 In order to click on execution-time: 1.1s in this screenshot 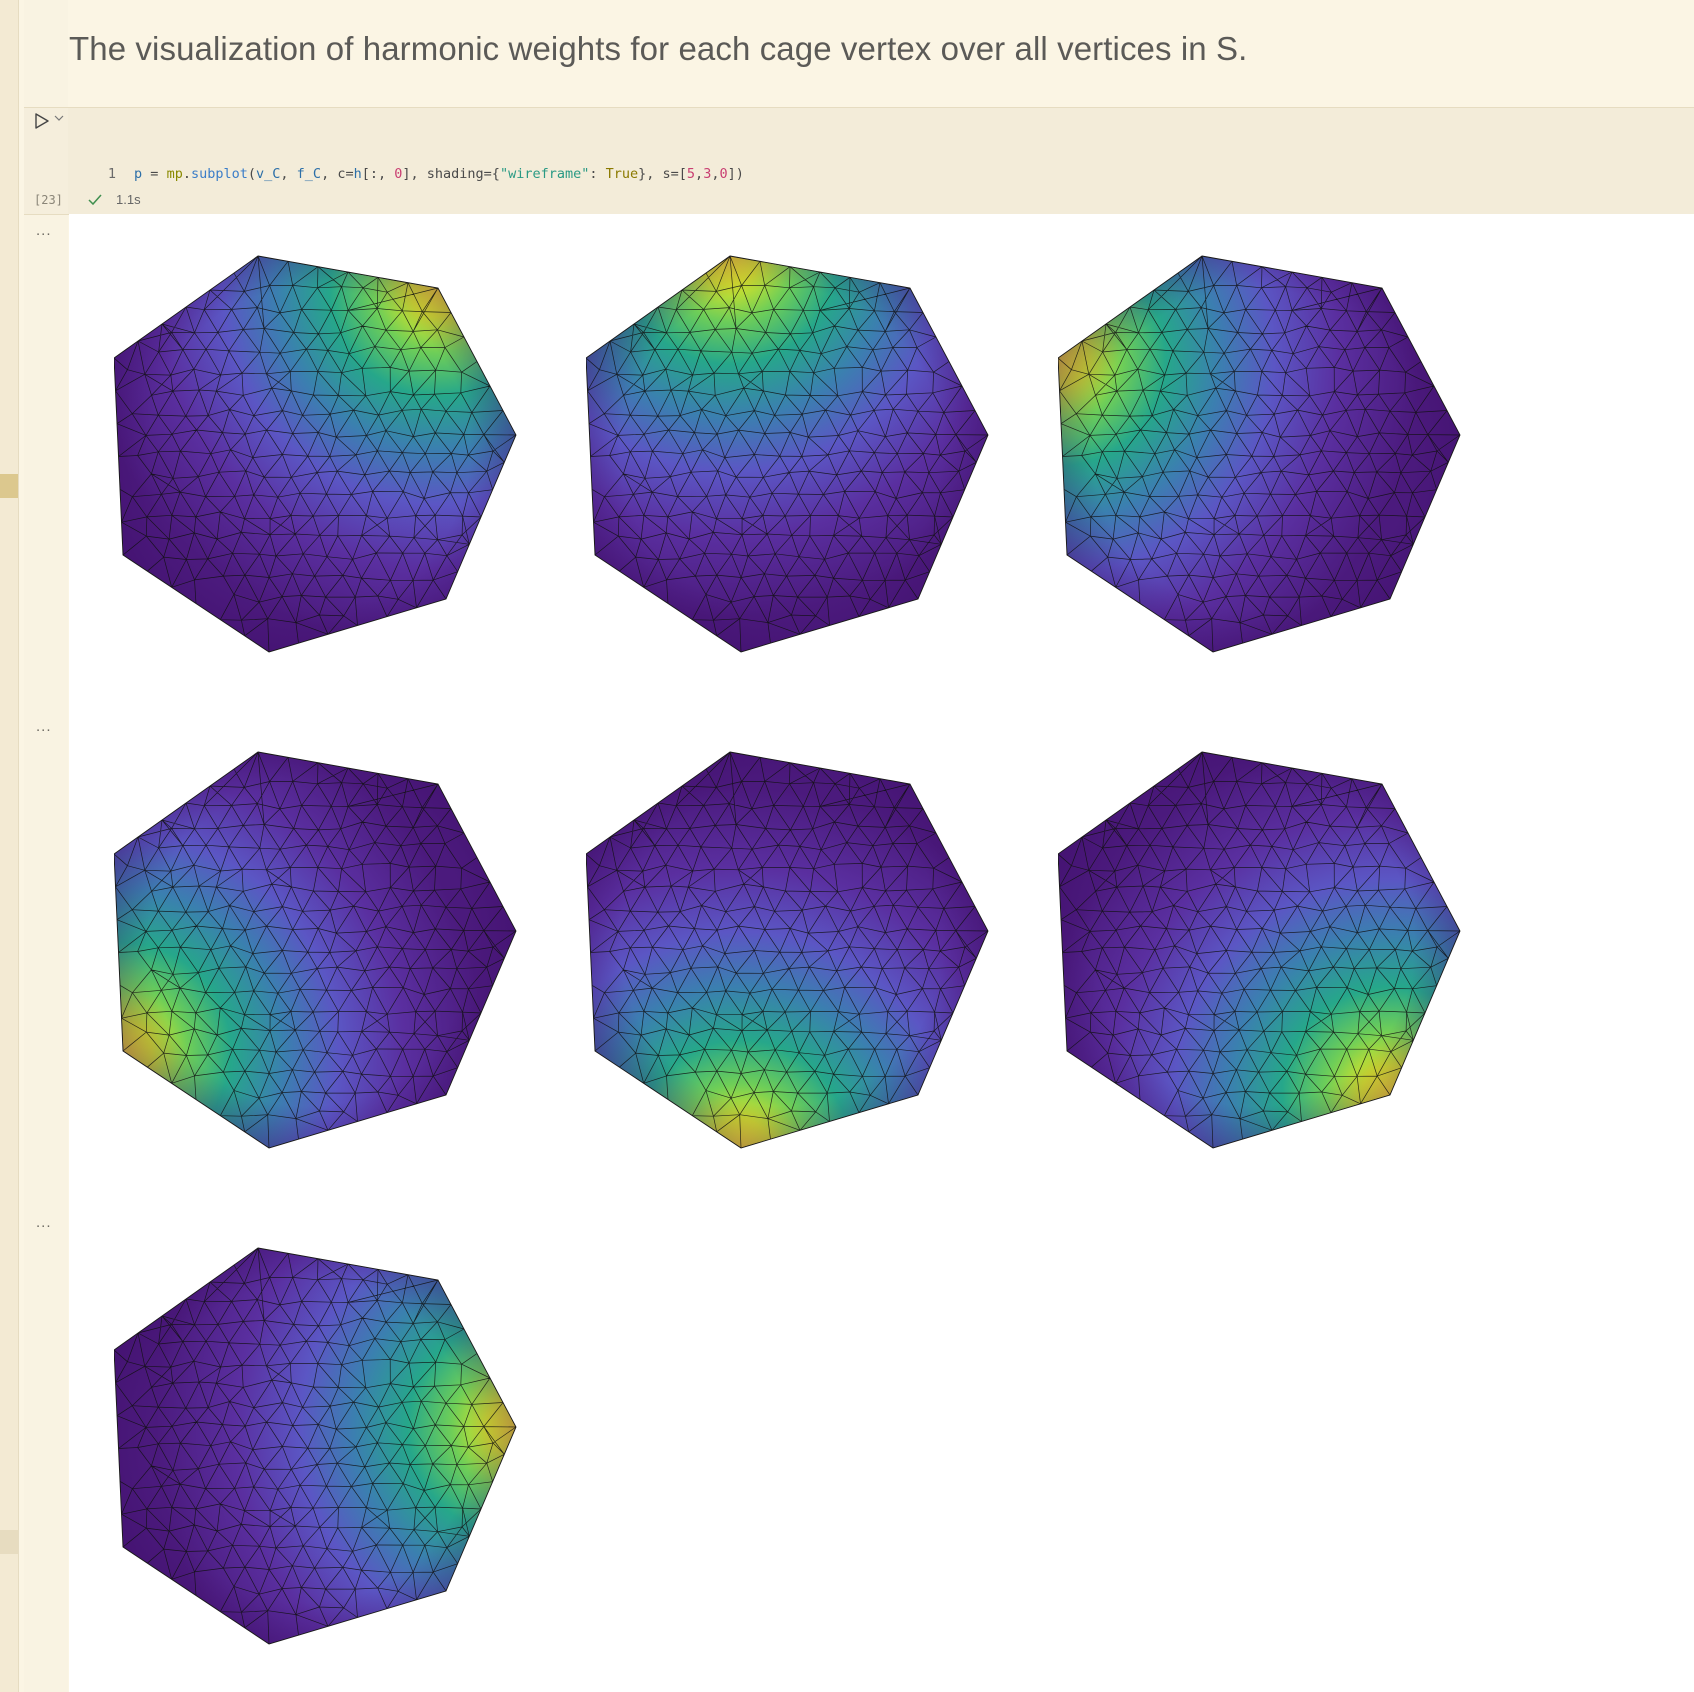, I will do `click(128, 199)`.